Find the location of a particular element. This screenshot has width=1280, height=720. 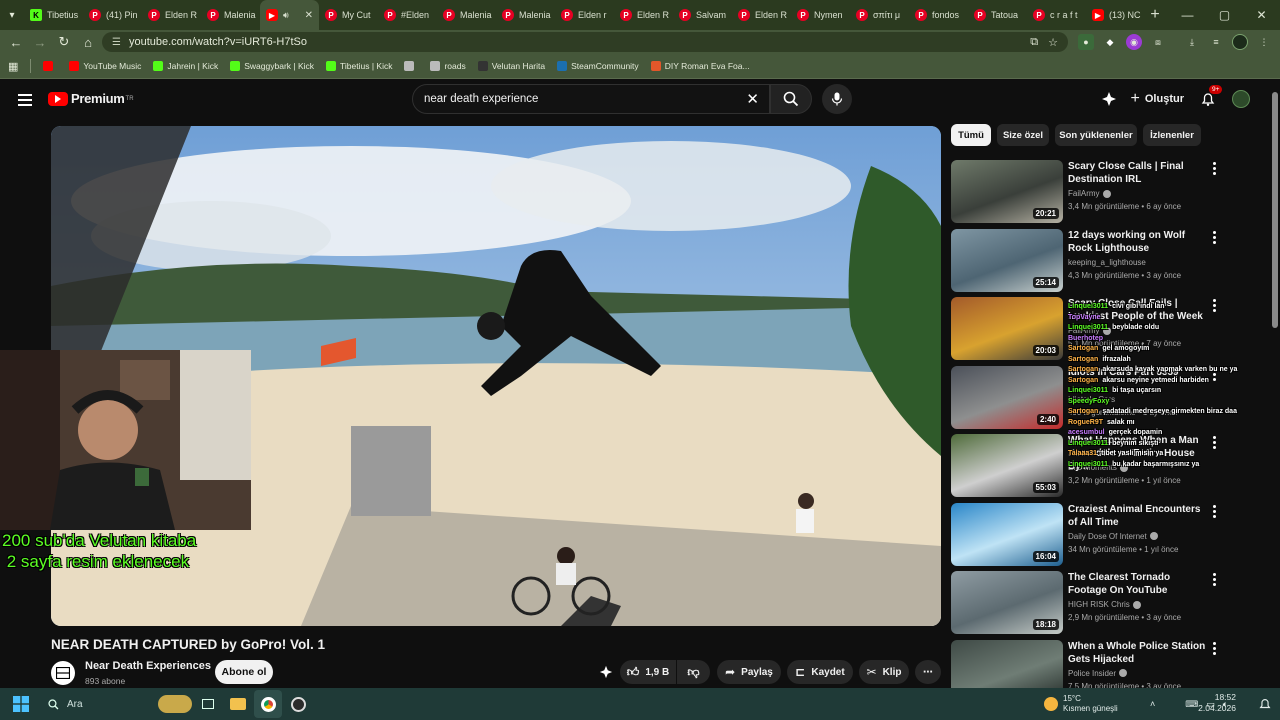

browser-tab: P Salvam is located at coordinates (702, 15).